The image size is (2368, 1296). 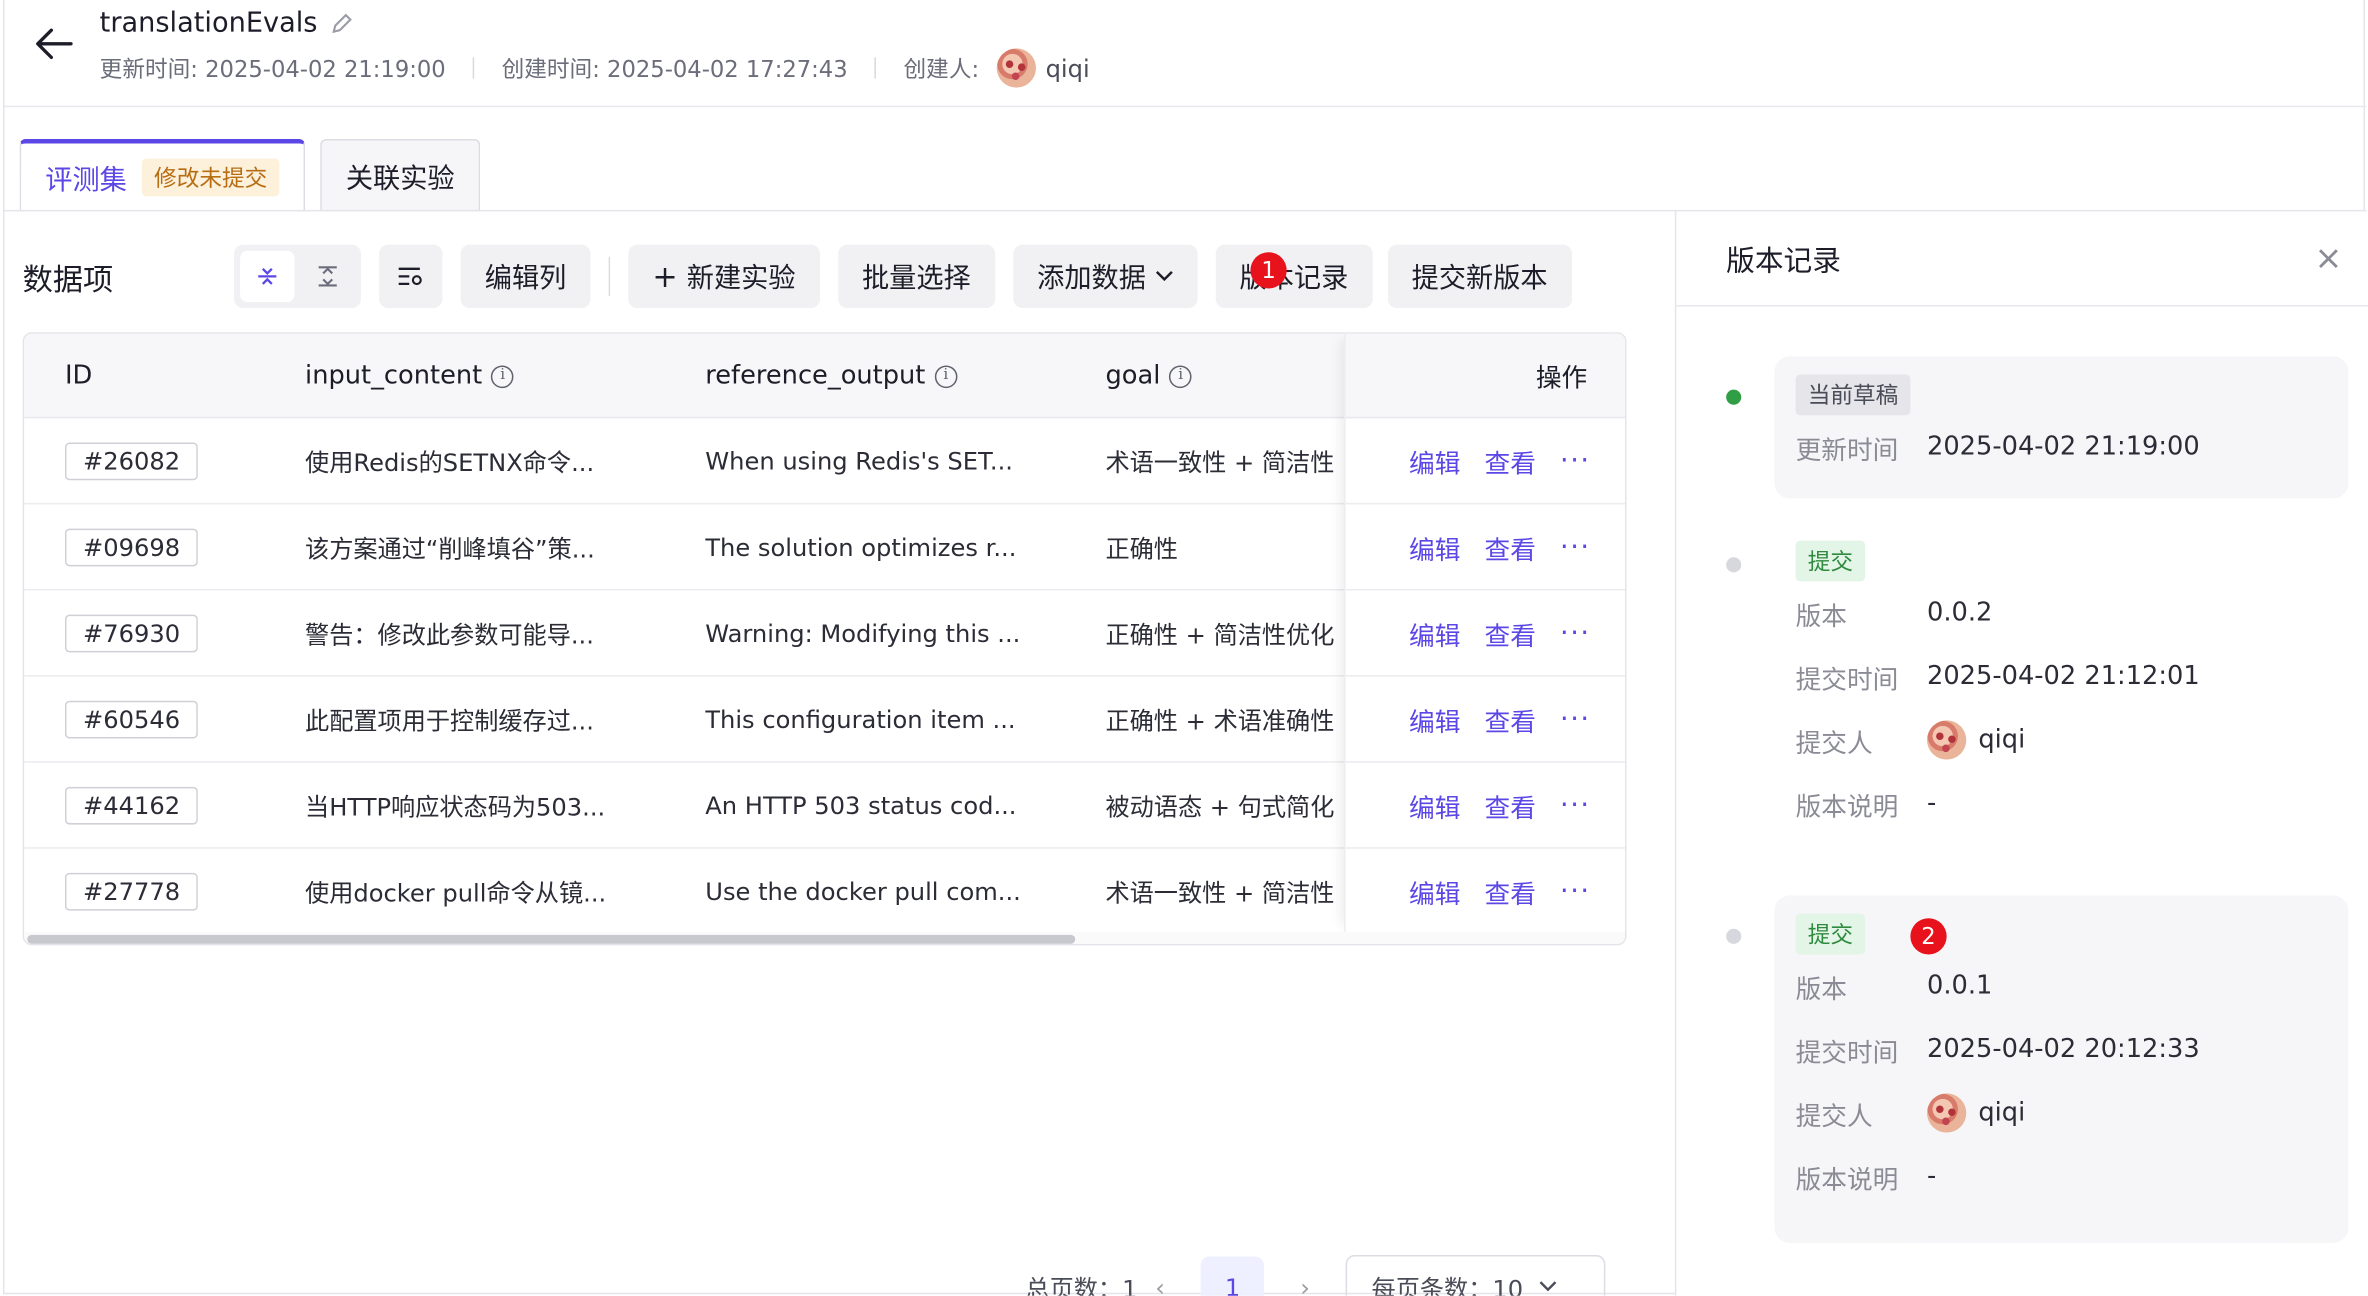 I want to click on goal-cell: 正确性, so click(x=1141, y=546).